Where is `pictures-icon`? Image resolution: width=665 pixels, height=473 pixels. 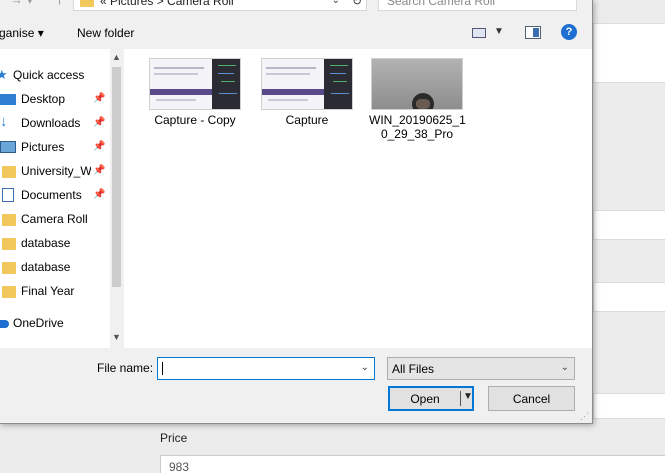 pictures-icon is located at coordinates (8, 147).